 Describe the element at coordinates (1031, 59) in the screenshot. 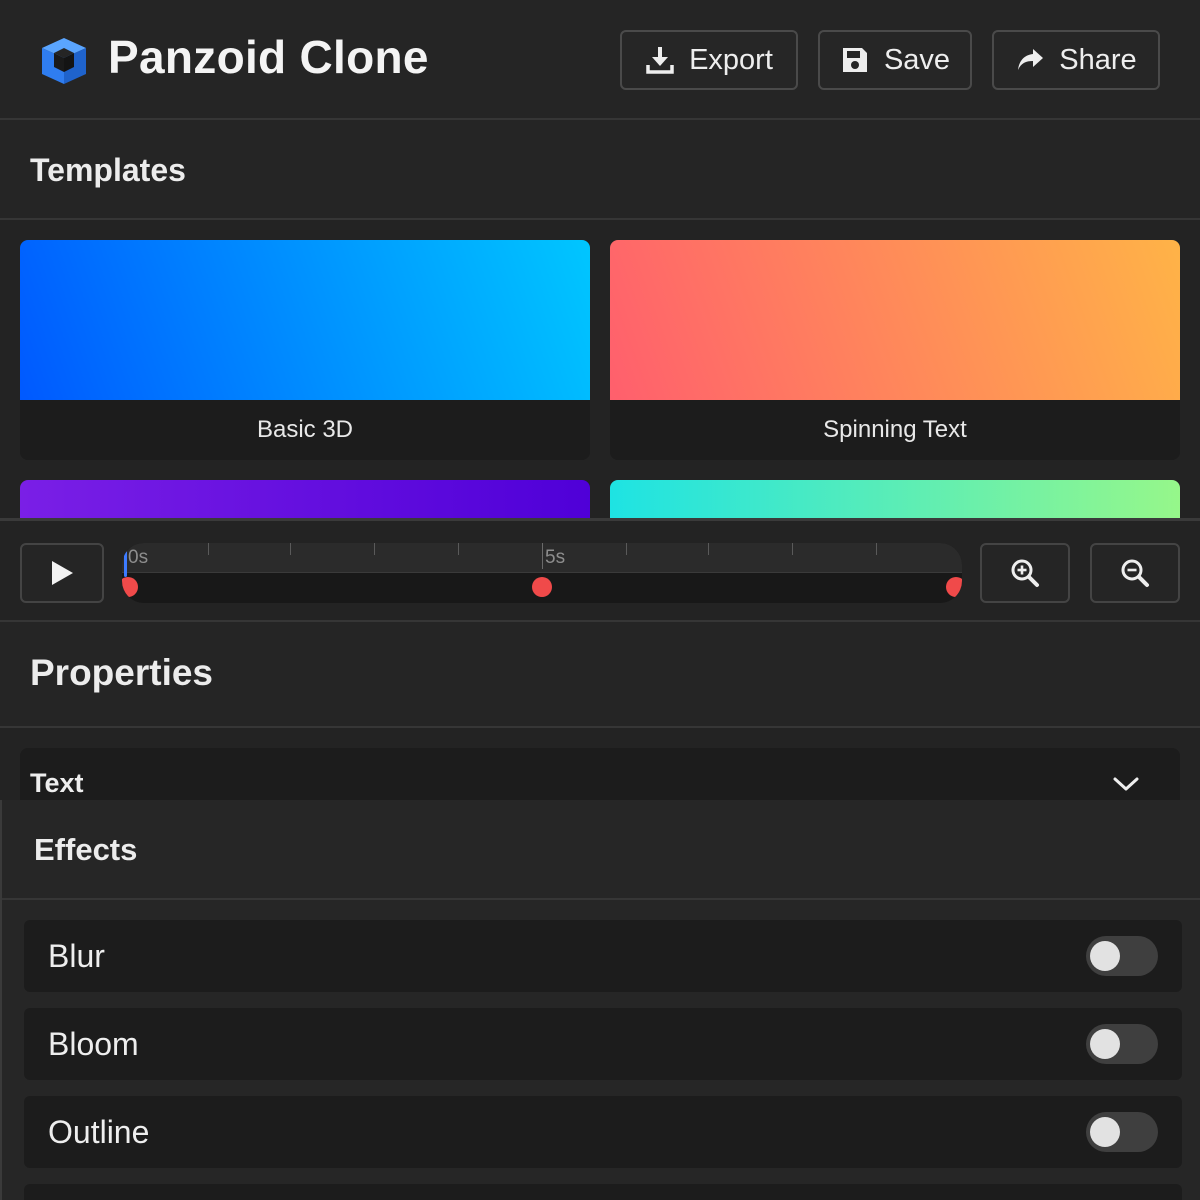

I see `share-arrow-icon` at that location.